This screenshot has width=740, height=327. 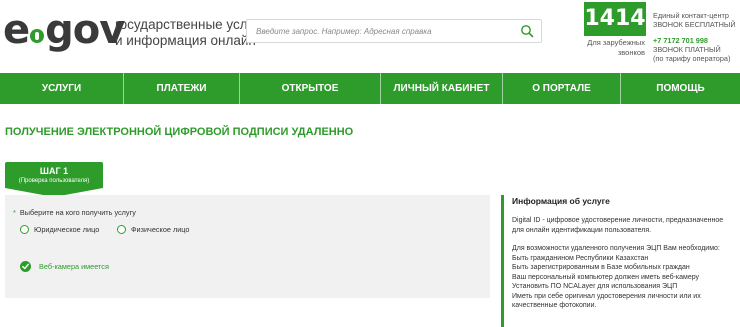 I want to click on nav-item-services: УСЛУГИ, so click(x=62, y=88).